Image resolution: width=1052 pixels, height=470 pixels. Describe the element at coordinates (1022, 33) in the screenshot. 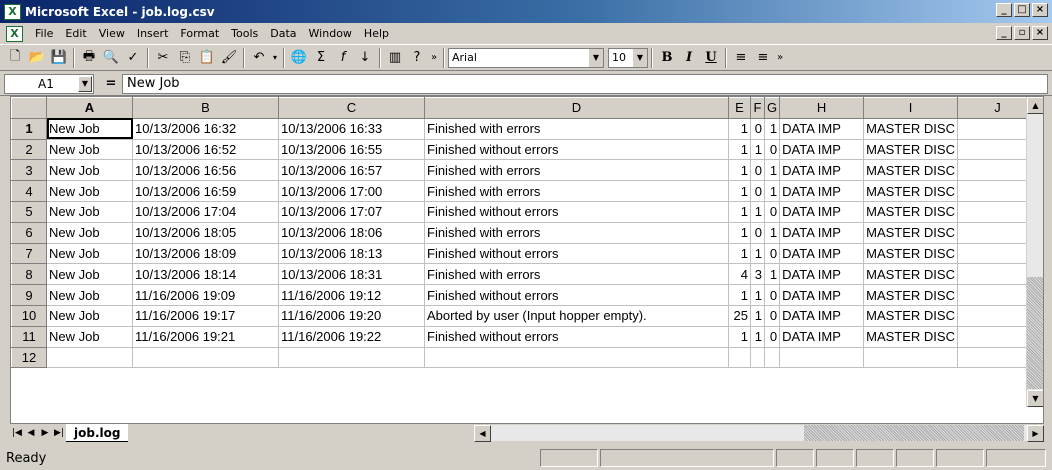

I see `doc-restore-button: ▫` at that location.